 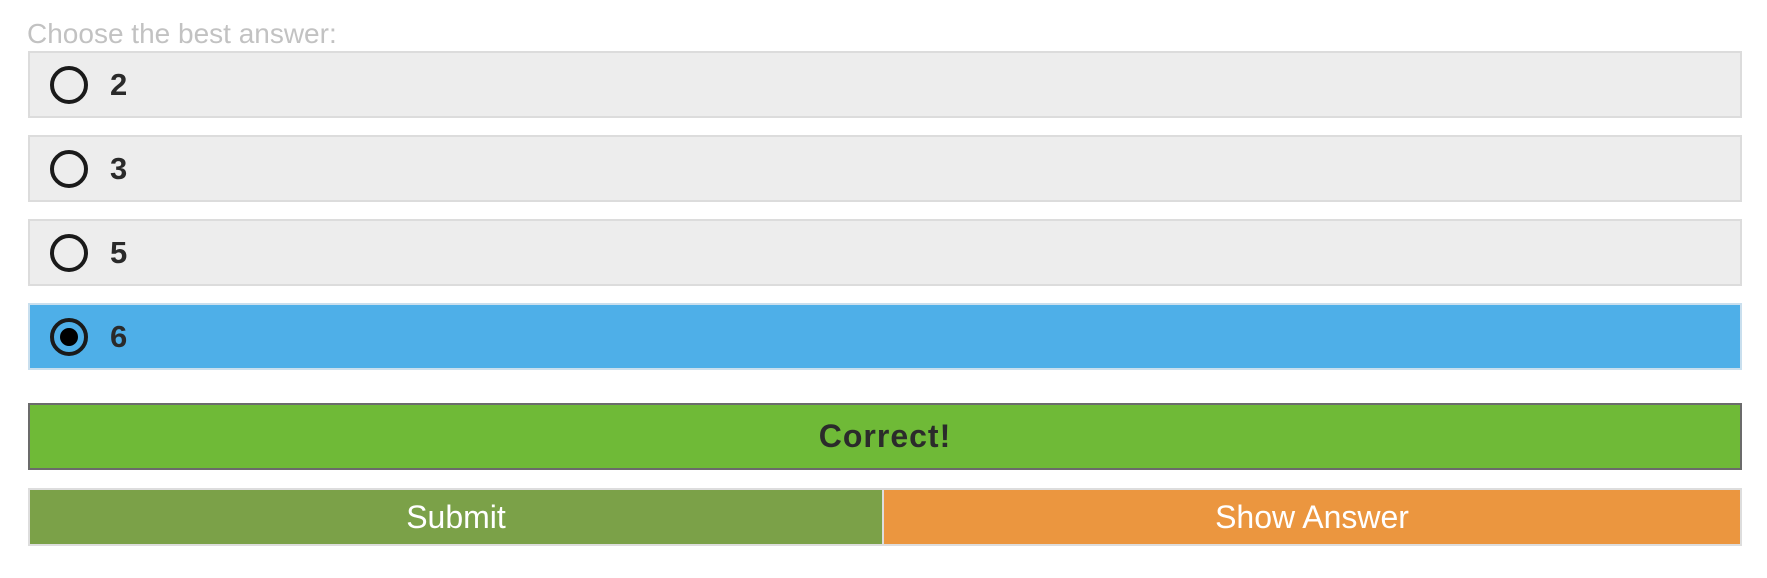 What do you see at coordinates (885, 84) in the screenshot?
I see `answer-option-1: 2` at bounding box center [885, 84].